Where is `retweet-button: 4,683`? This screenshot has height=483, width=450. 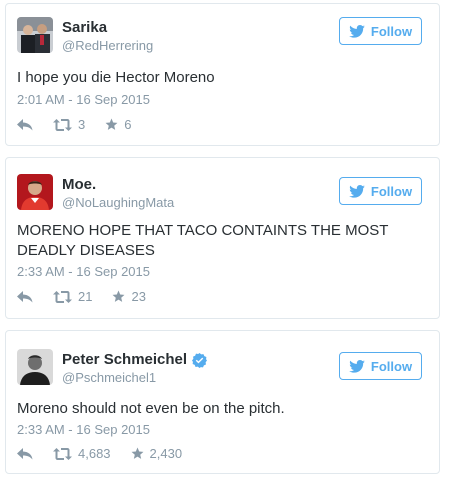
retweet-button: 4,683 is located at coordinates (82, 453).